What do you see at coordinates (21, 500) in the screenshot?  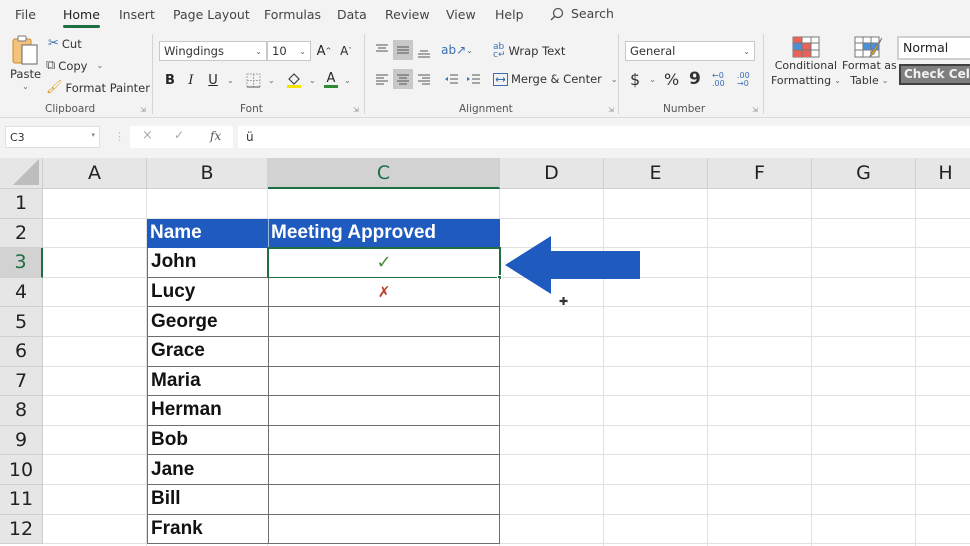 I see `row-header-11: 11` at bounding box center [21, 500].